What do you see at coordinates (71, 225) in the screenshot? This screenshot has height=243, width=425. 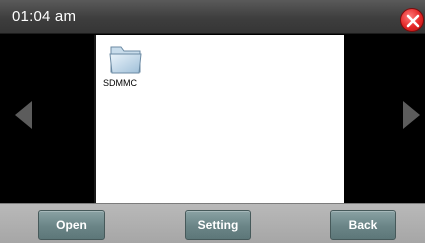 I see `open-button: Open` at bounding box center [71, 225].